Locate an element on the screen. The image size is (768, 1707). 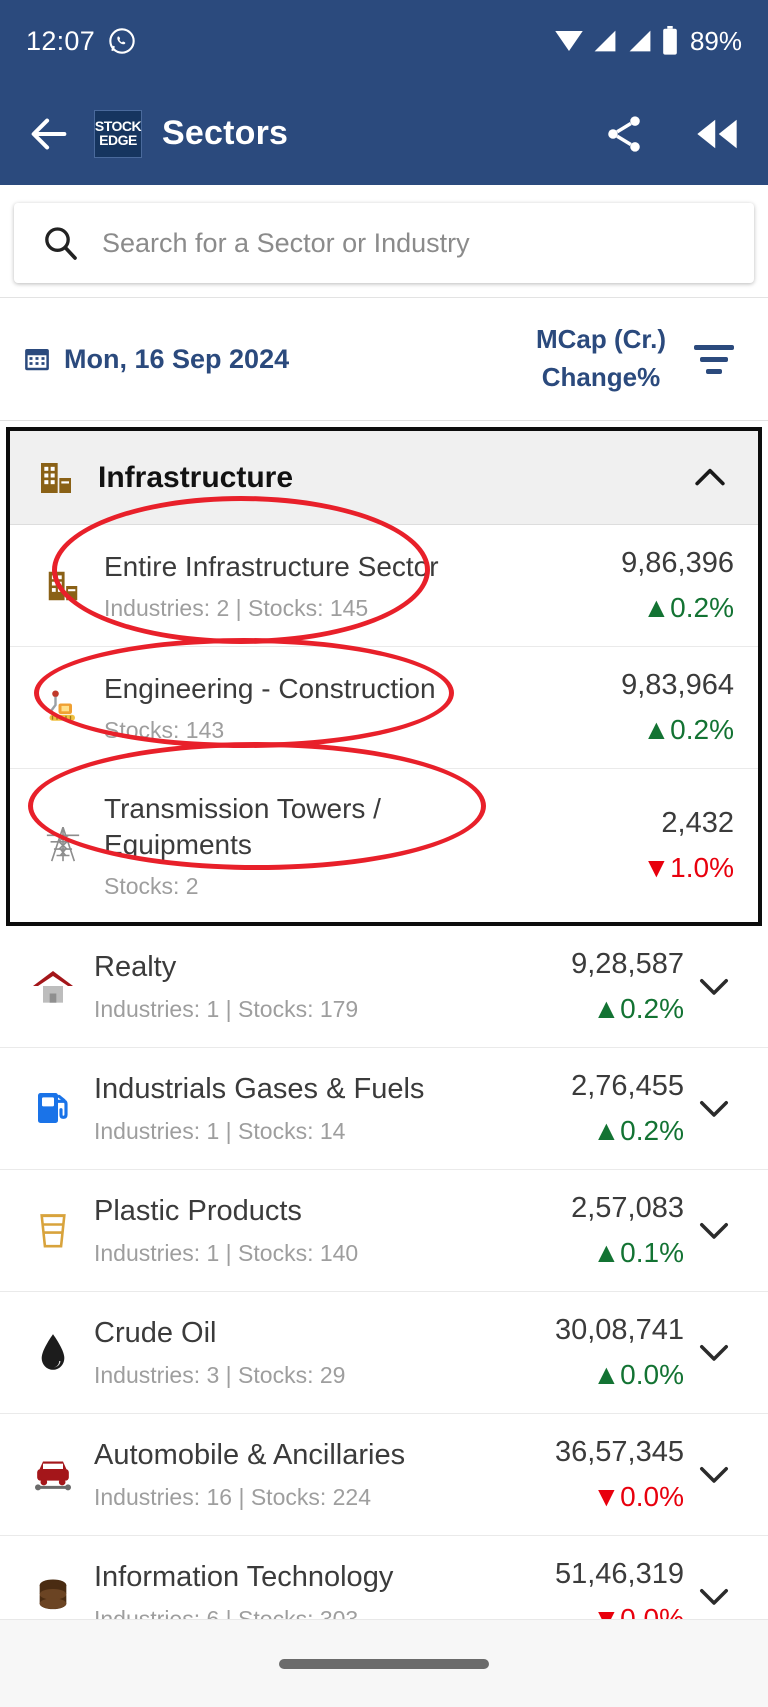
date-picker: Mon, 16 Sep 2024 is located at coordinates (155, 359).